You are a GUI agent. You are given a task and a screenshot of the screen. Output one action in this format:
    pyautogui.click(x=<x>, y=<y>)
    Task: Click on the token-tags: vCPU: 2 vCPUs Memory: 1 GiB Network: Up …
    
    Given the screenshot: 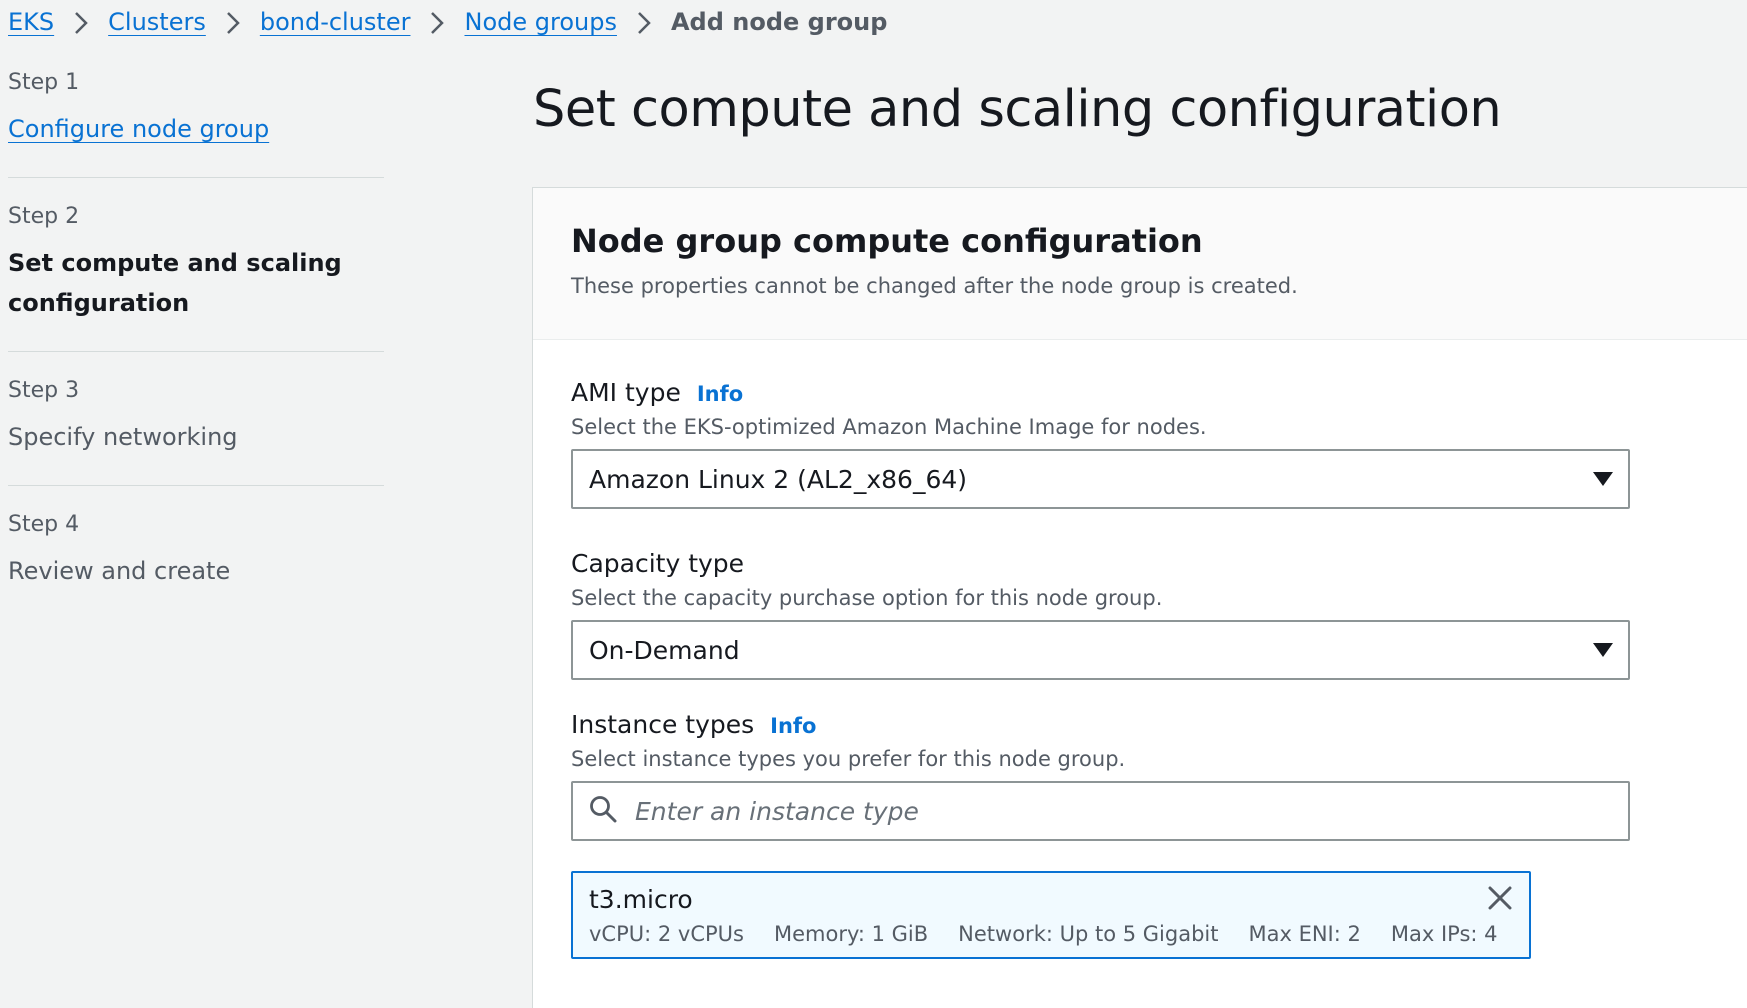 What is the action you would take?
    pyautogui.click(x=1051, y=934)
    